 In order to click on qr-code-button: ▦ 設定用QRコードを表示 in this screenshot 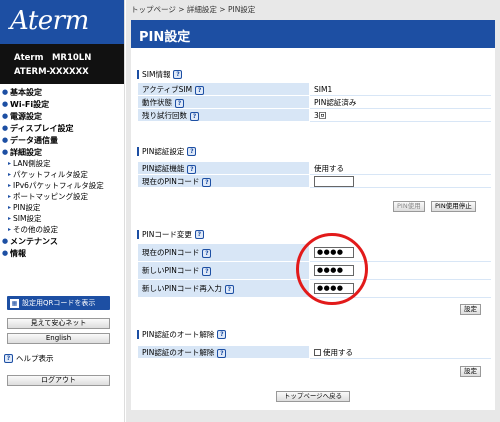, I will do `click(58, 303)`.